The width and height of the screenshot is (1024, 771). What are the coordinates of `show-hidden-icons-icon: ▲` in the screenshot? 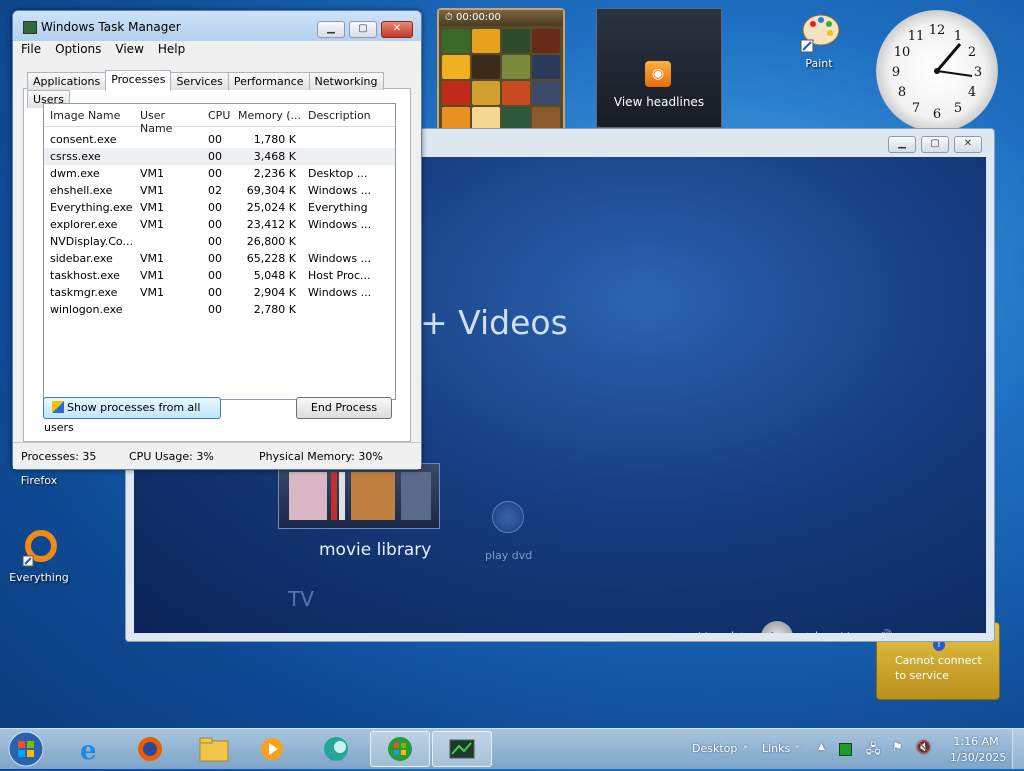 It's located at (821, 747).